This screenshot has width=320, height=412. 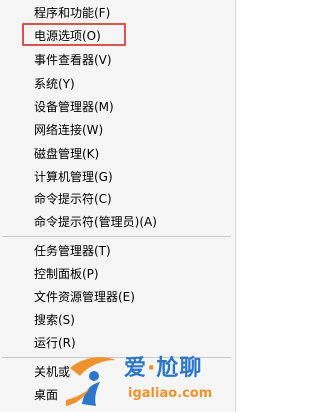 I want to click on menu-item-command-prompt-admin: 命令提示符(管理员)(A), so click(x=95, y=222).